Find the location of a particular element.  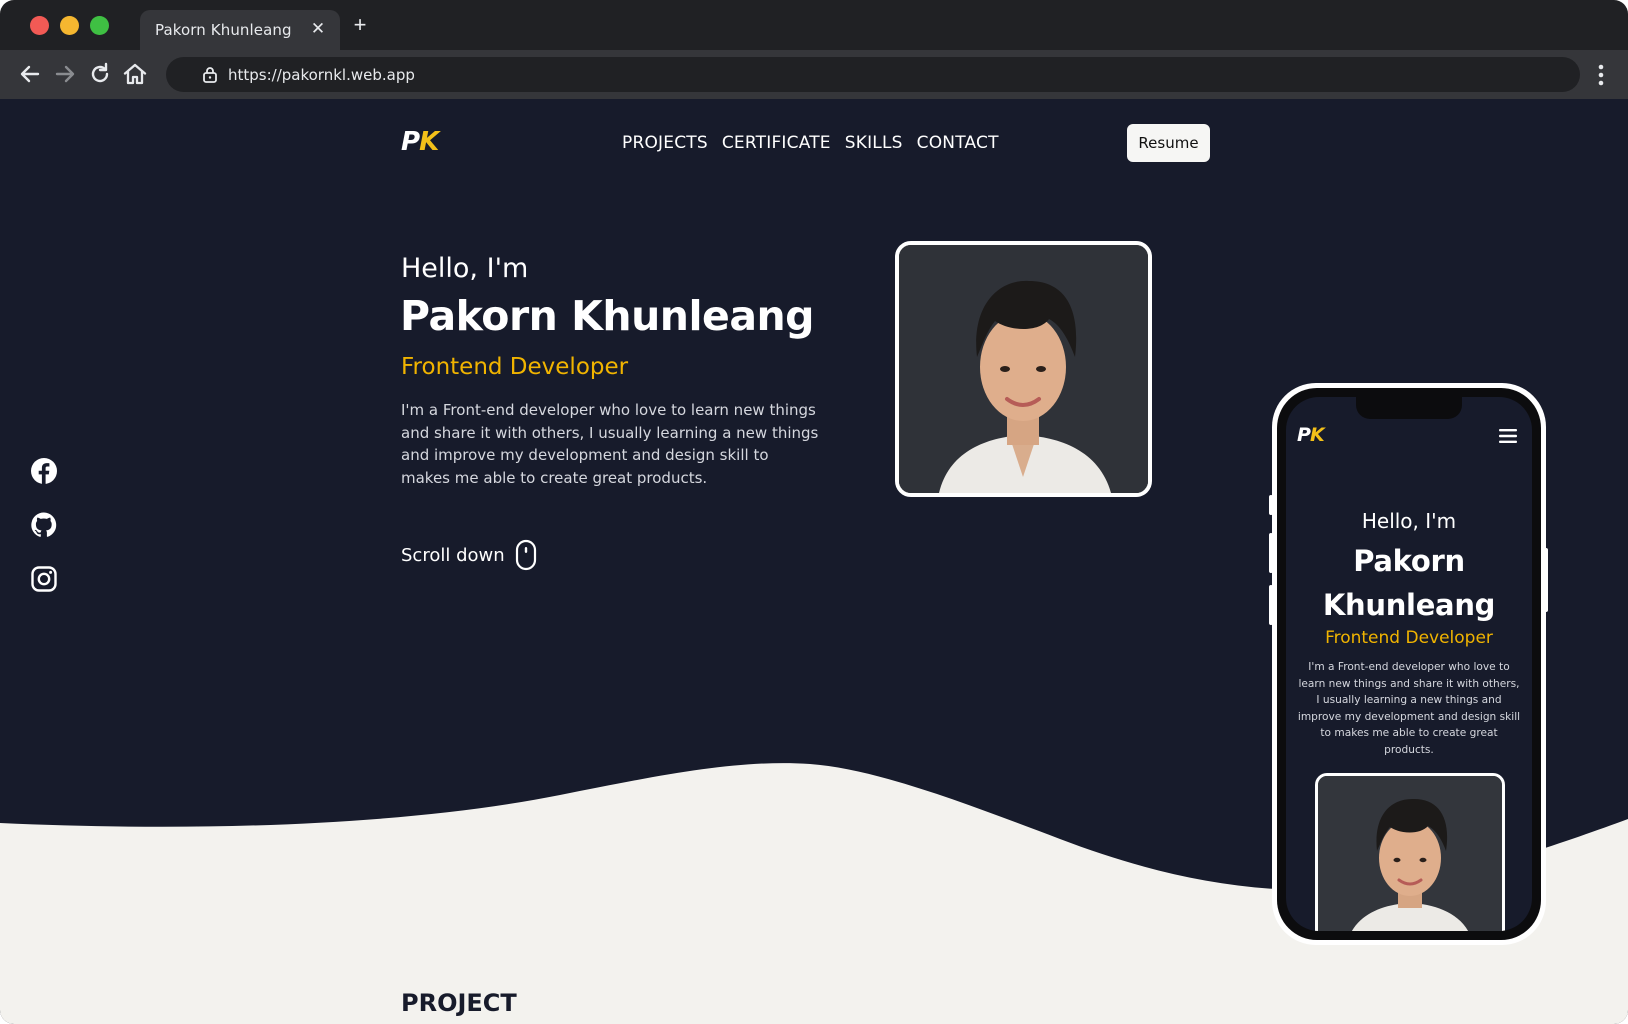

lock-icon is located at coordinates (210, 75).